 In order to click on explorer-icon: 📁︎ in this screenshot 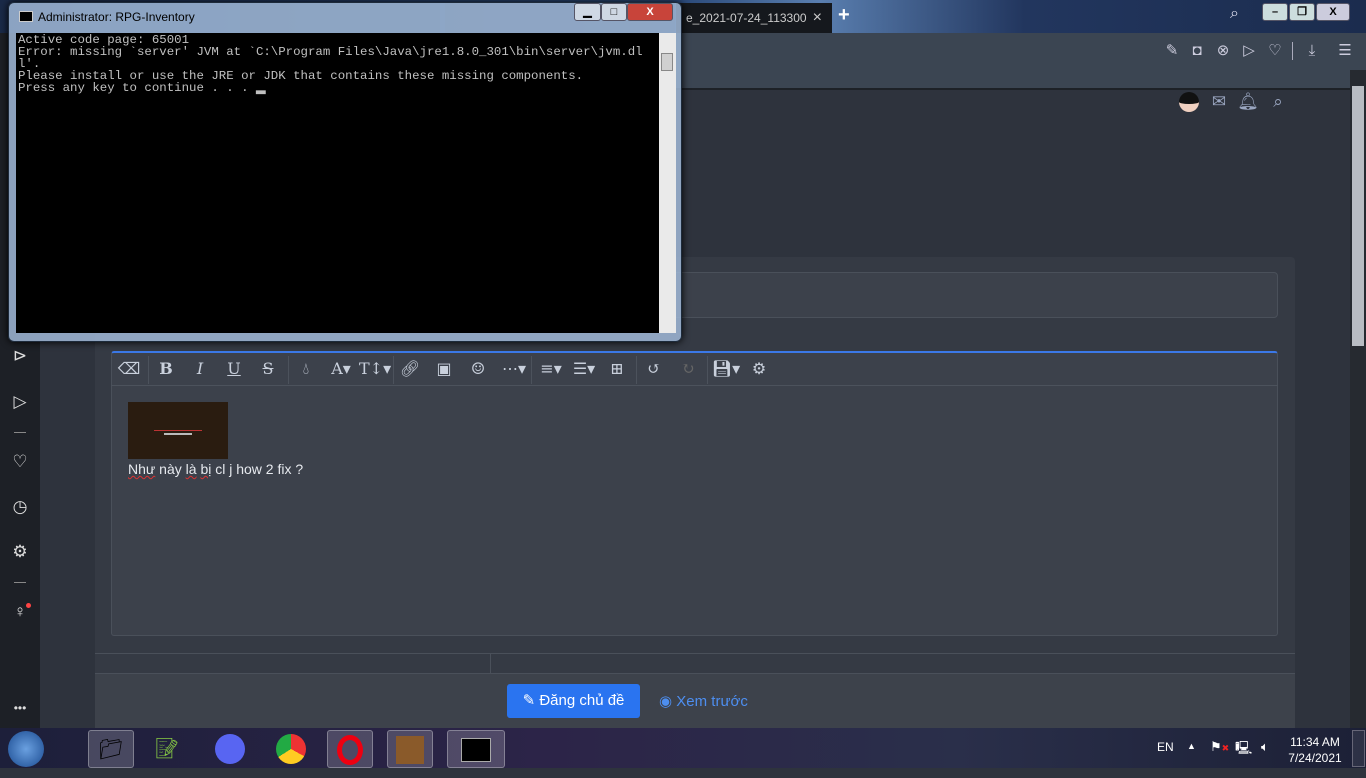, I will do `click(111, 749)`.